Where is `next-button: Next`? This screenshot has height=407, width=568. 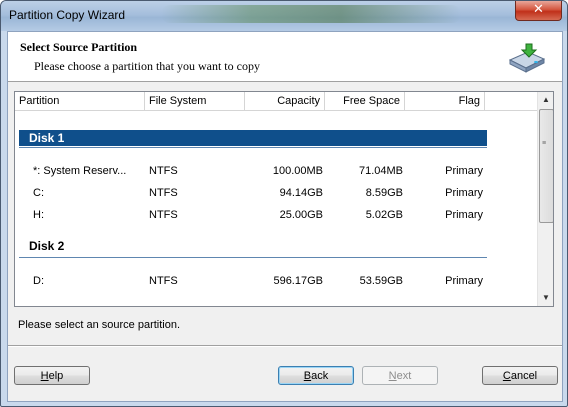
next-button: Next is located at coordinates (400, 375).